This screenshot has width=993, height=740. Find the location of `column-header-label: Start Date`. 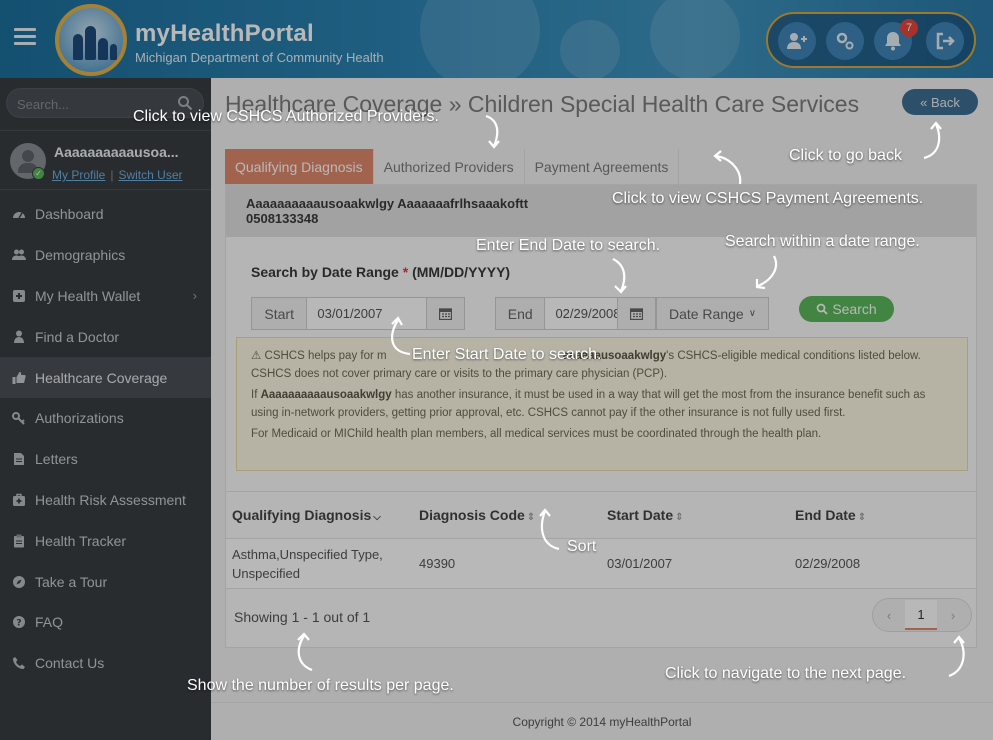

column-header-label: Start Date is located at coordinates (640, 515).